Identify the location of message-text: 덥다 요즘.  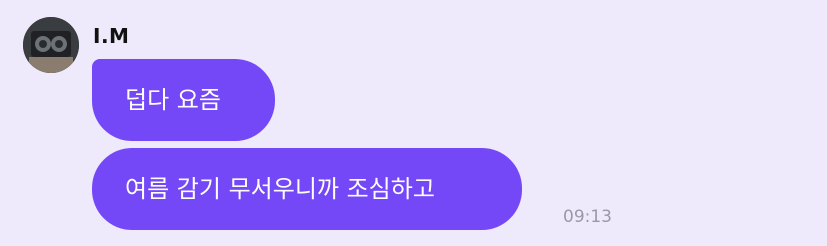
(173, 100).